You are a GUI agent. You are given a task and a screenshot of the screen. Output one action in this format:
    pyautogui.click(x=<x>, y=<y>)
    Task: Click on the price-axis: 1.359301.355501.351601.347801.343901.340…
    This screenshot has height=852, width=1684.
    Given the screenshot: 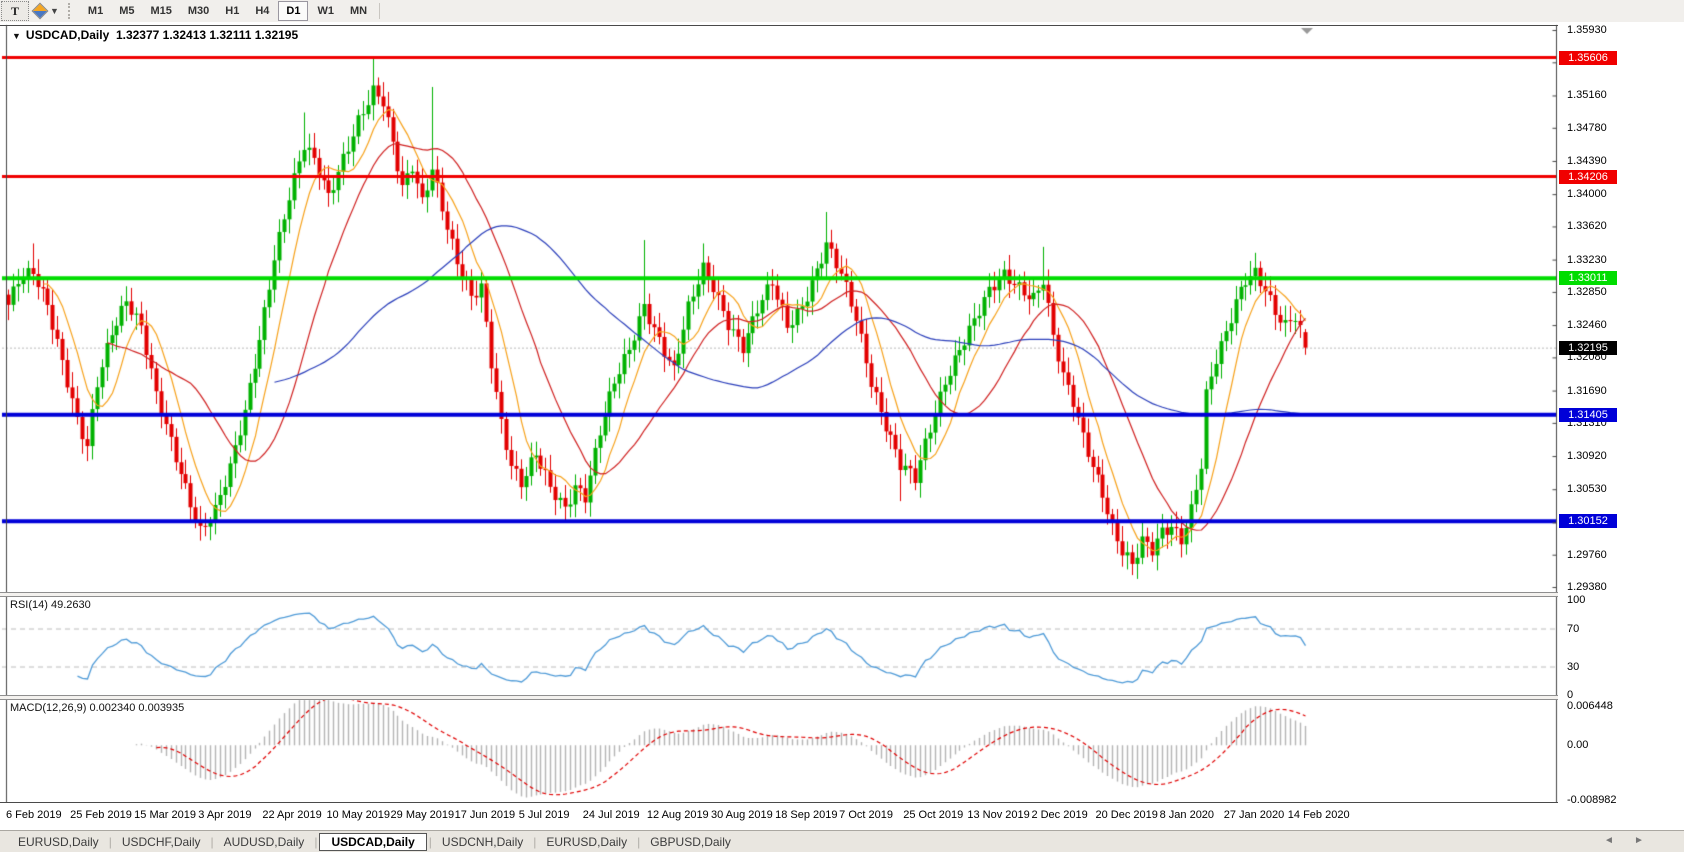 What is the action you would take?
    pyautogui.click(x=1621, y=414)
    